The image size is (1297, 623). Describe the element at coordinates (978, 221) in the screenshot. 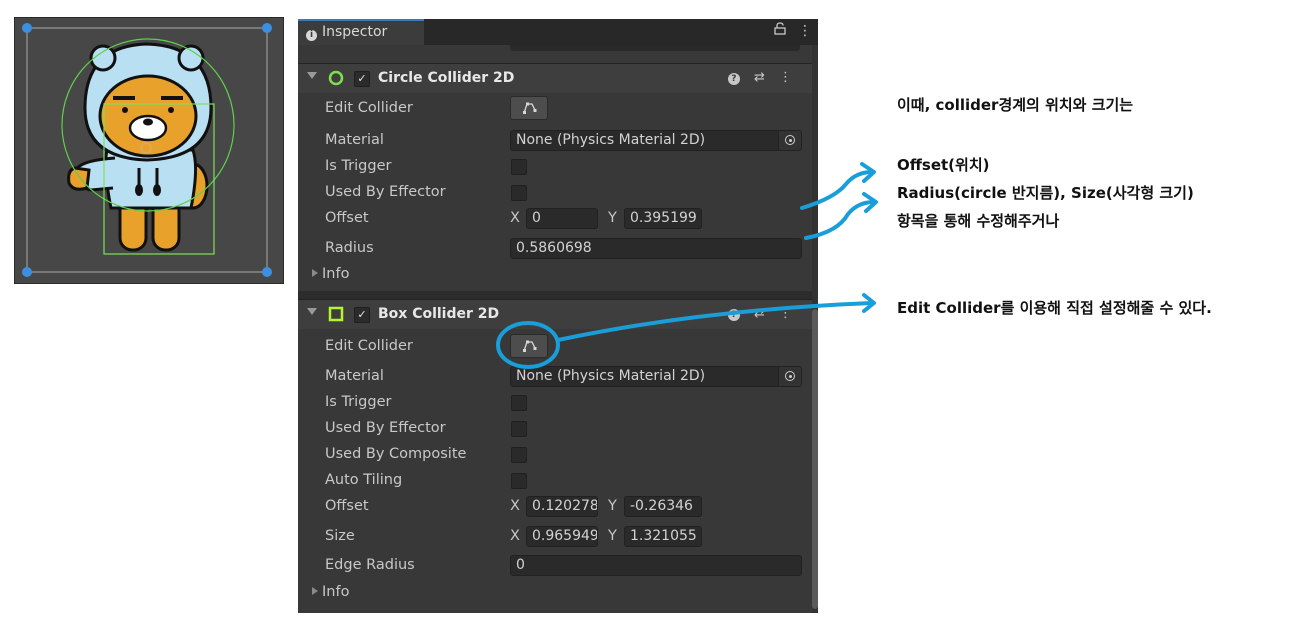

I see `note-line-4: 항목을 통해 수정해주거나` at that location.